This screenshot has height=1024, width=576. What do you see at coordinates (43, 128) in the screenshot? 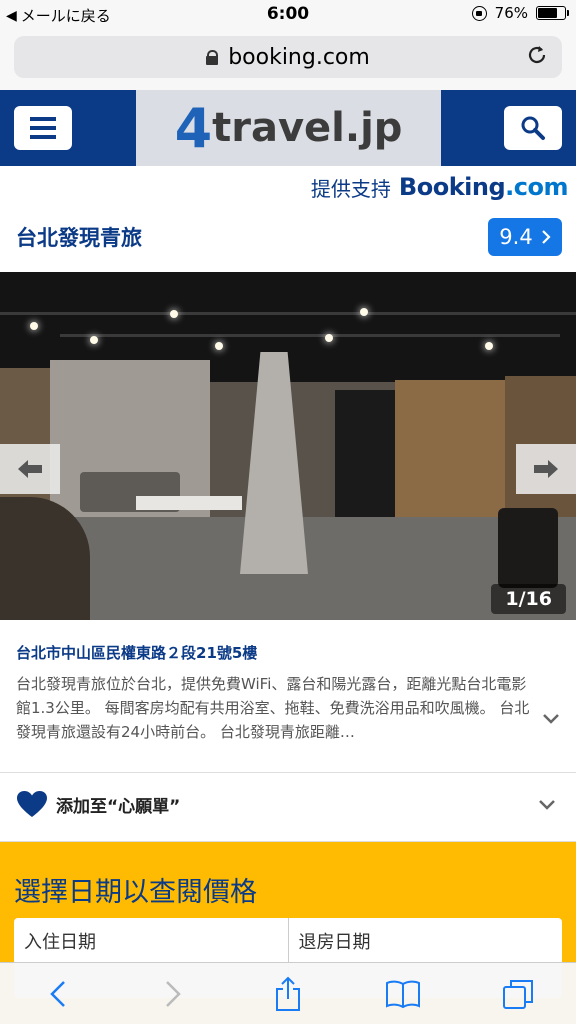
I see `menu-button` at bounding box center [43, 128].